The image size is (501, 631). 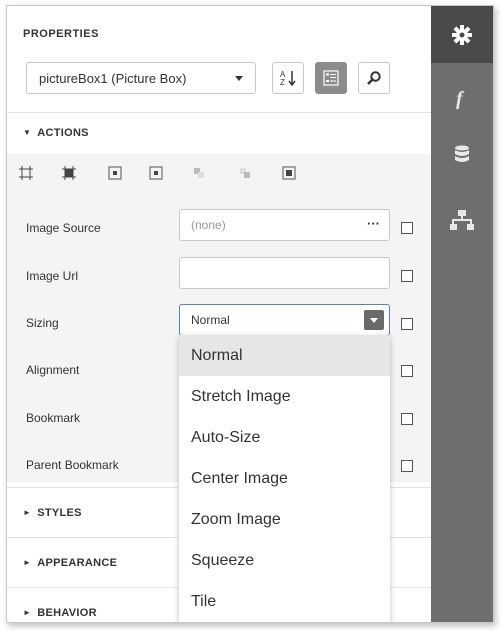 I want to click on bring-to-front-icon, so click(x=199, y=173).